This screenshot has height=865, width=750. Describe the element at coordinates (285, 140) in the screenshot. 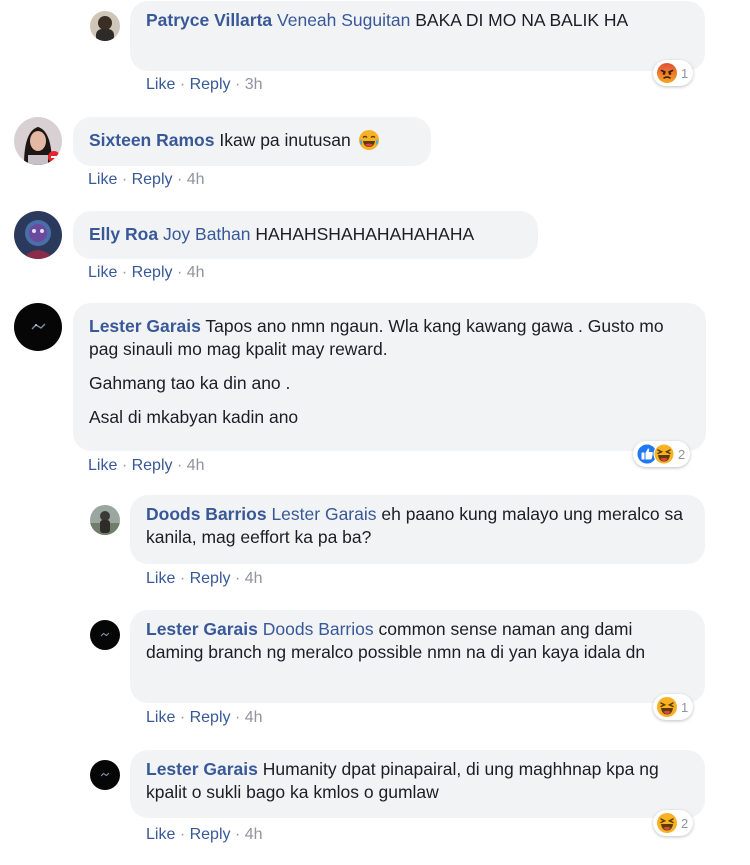

I see `comment-text: Ikaw pa inutusan` at that location.